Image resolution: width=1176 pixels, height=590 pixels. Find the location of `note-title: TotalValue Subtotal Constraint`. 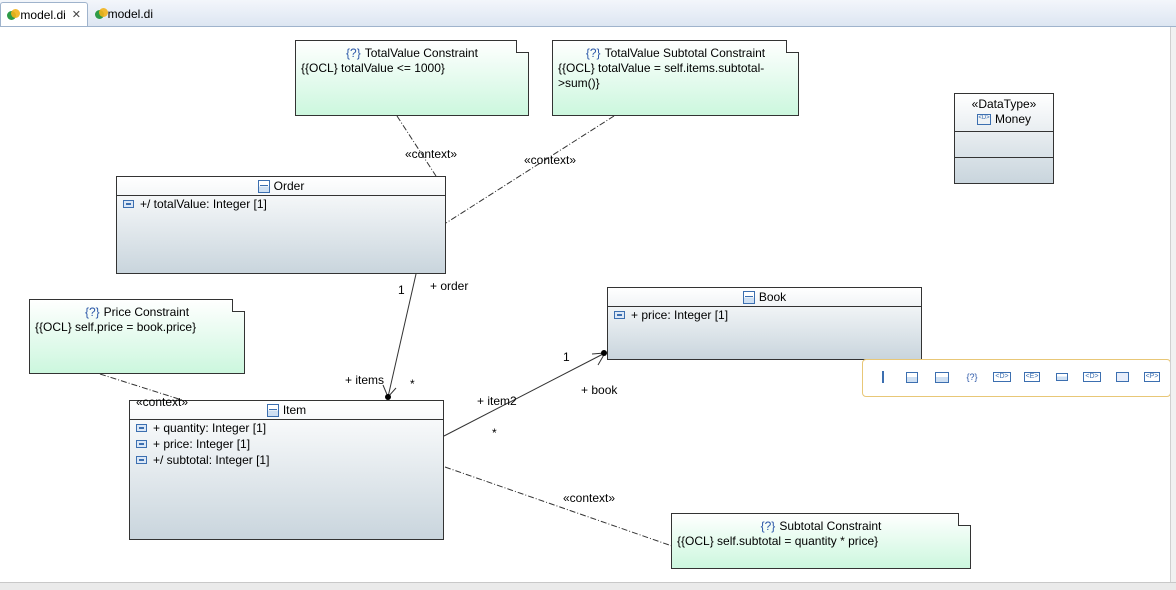

note-title: TotalValue Subtotal Constraint is located at coordinates (685, 53).